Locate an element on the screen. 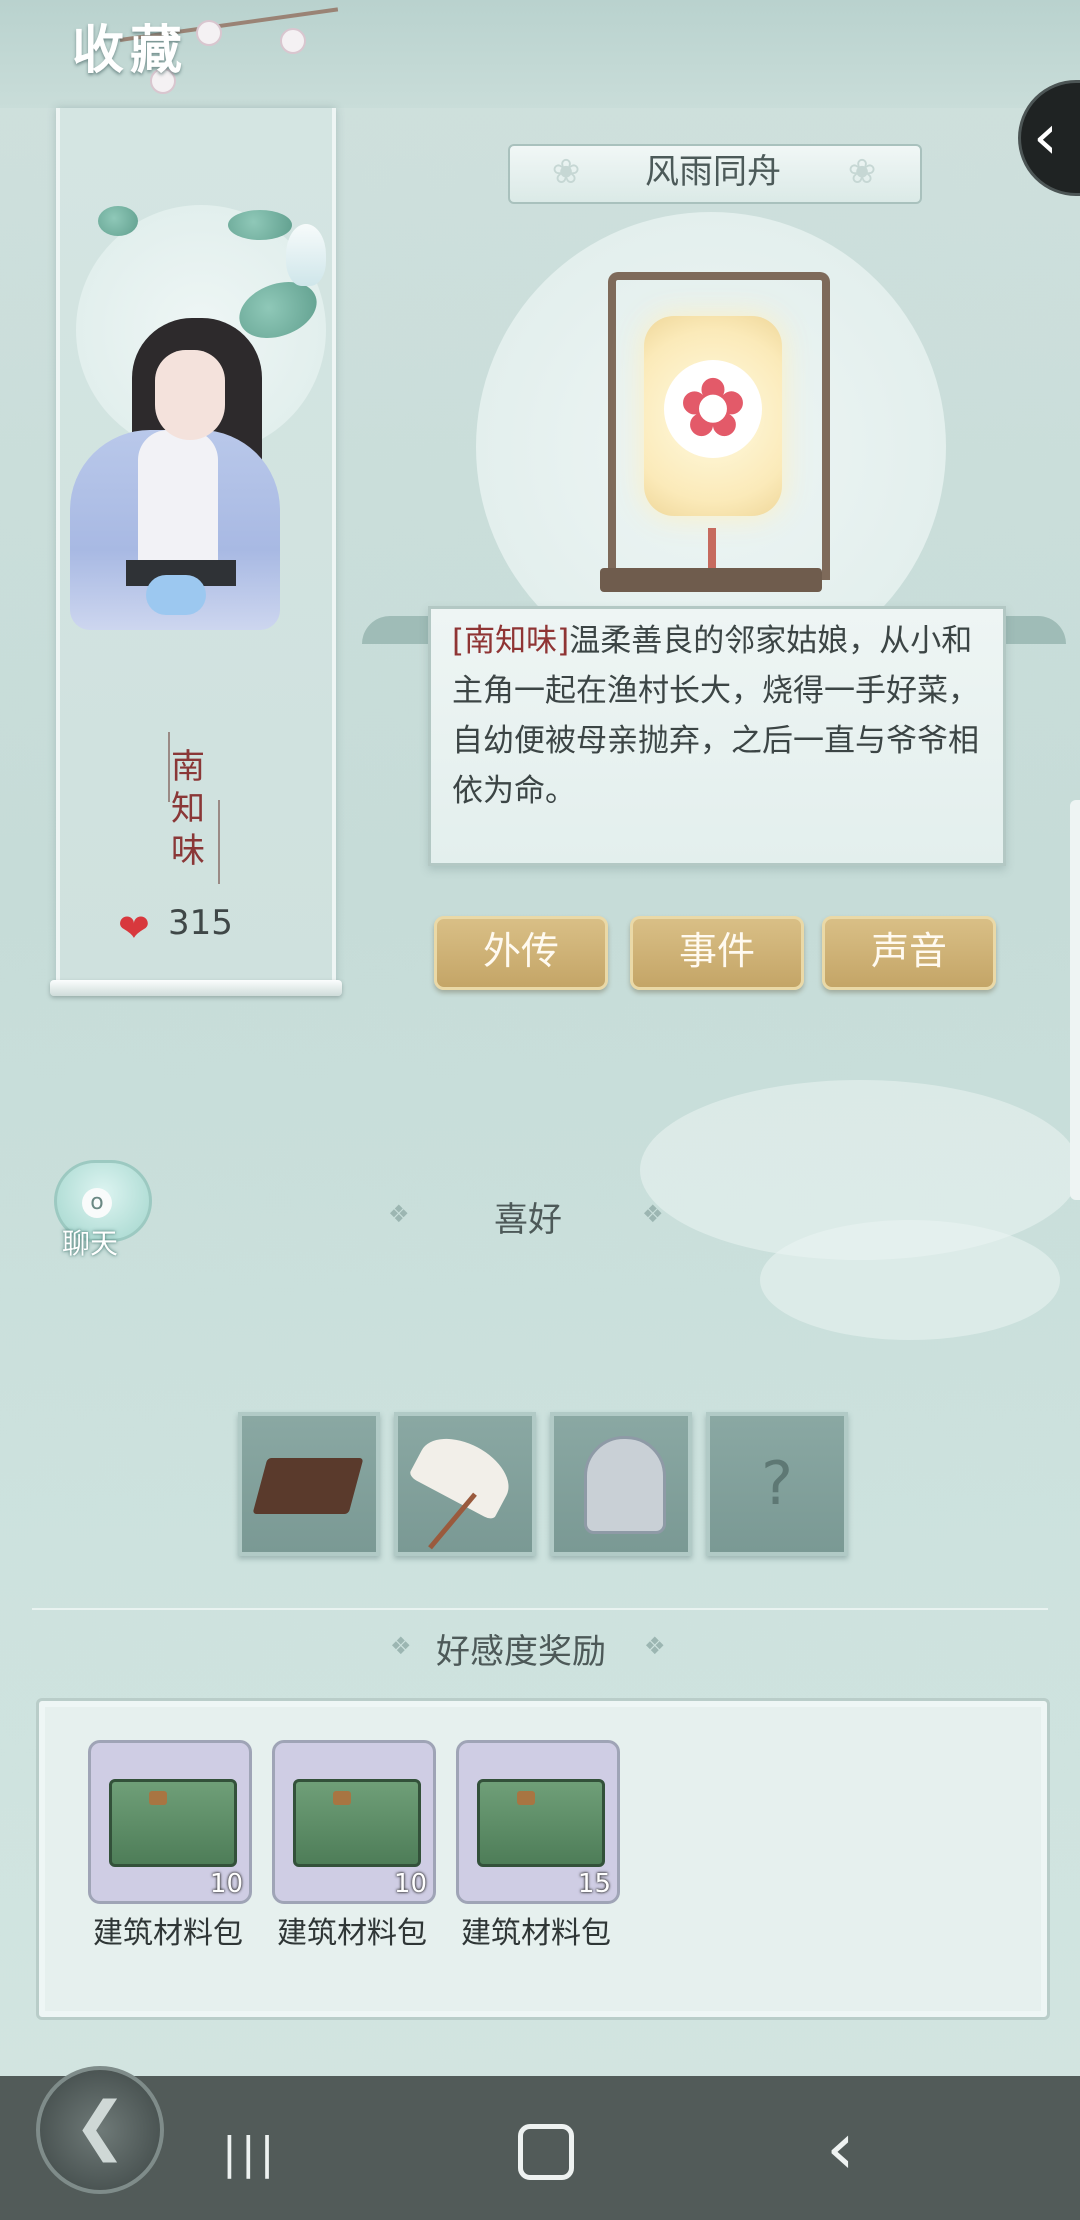 Image resolution: width=1080 pixels, height=2220 pixels. recent-apps-button: ||| is located at coordinates (250, 2153).